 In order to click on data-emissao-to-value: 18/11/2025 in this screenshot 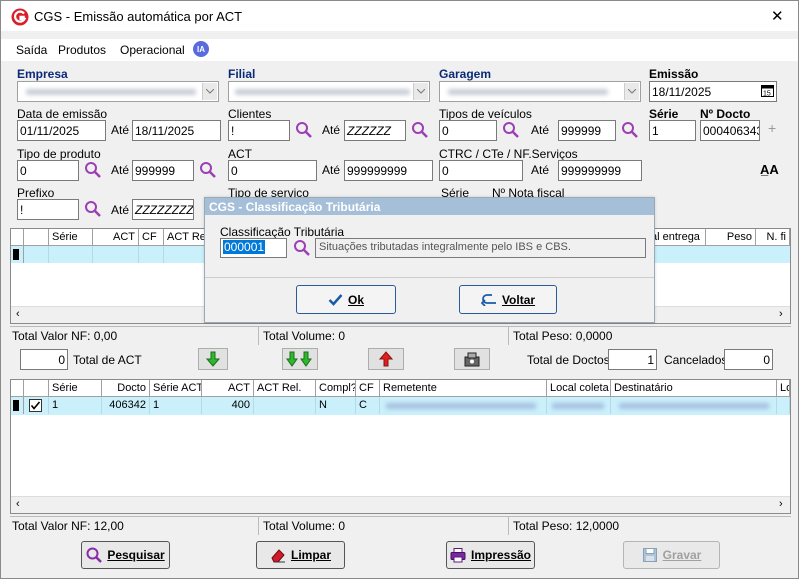, I will do `click(165, 131)`.